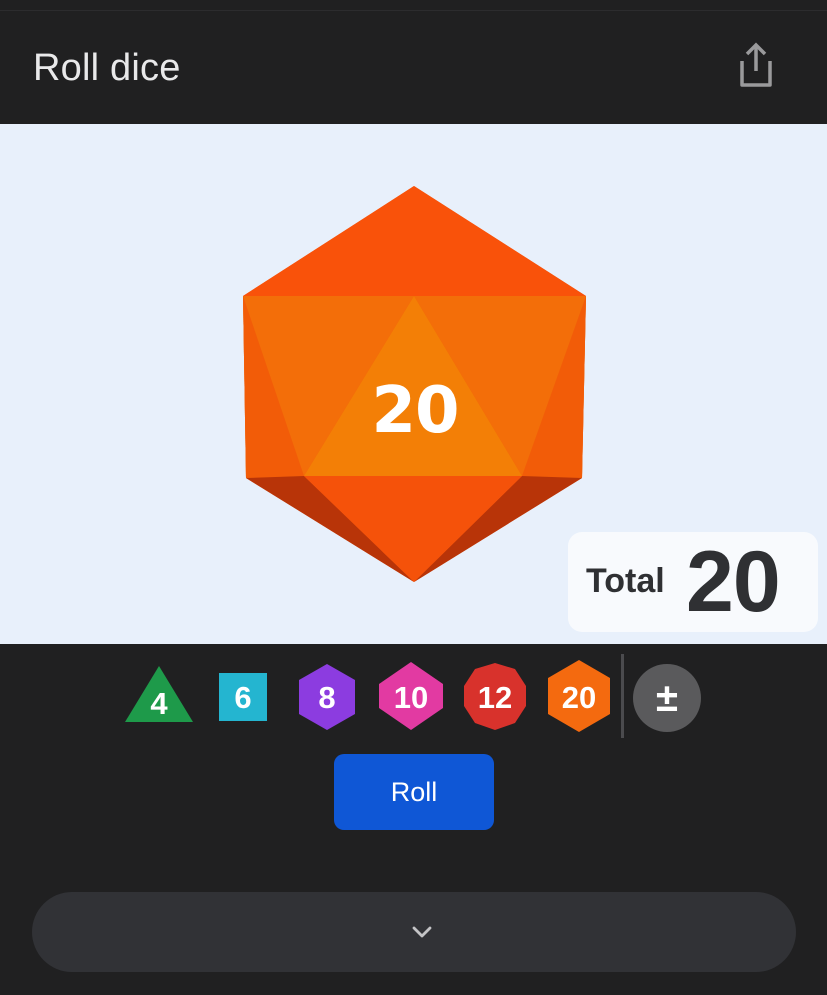  I want to click on d20-button: 20, so click(579, 697).